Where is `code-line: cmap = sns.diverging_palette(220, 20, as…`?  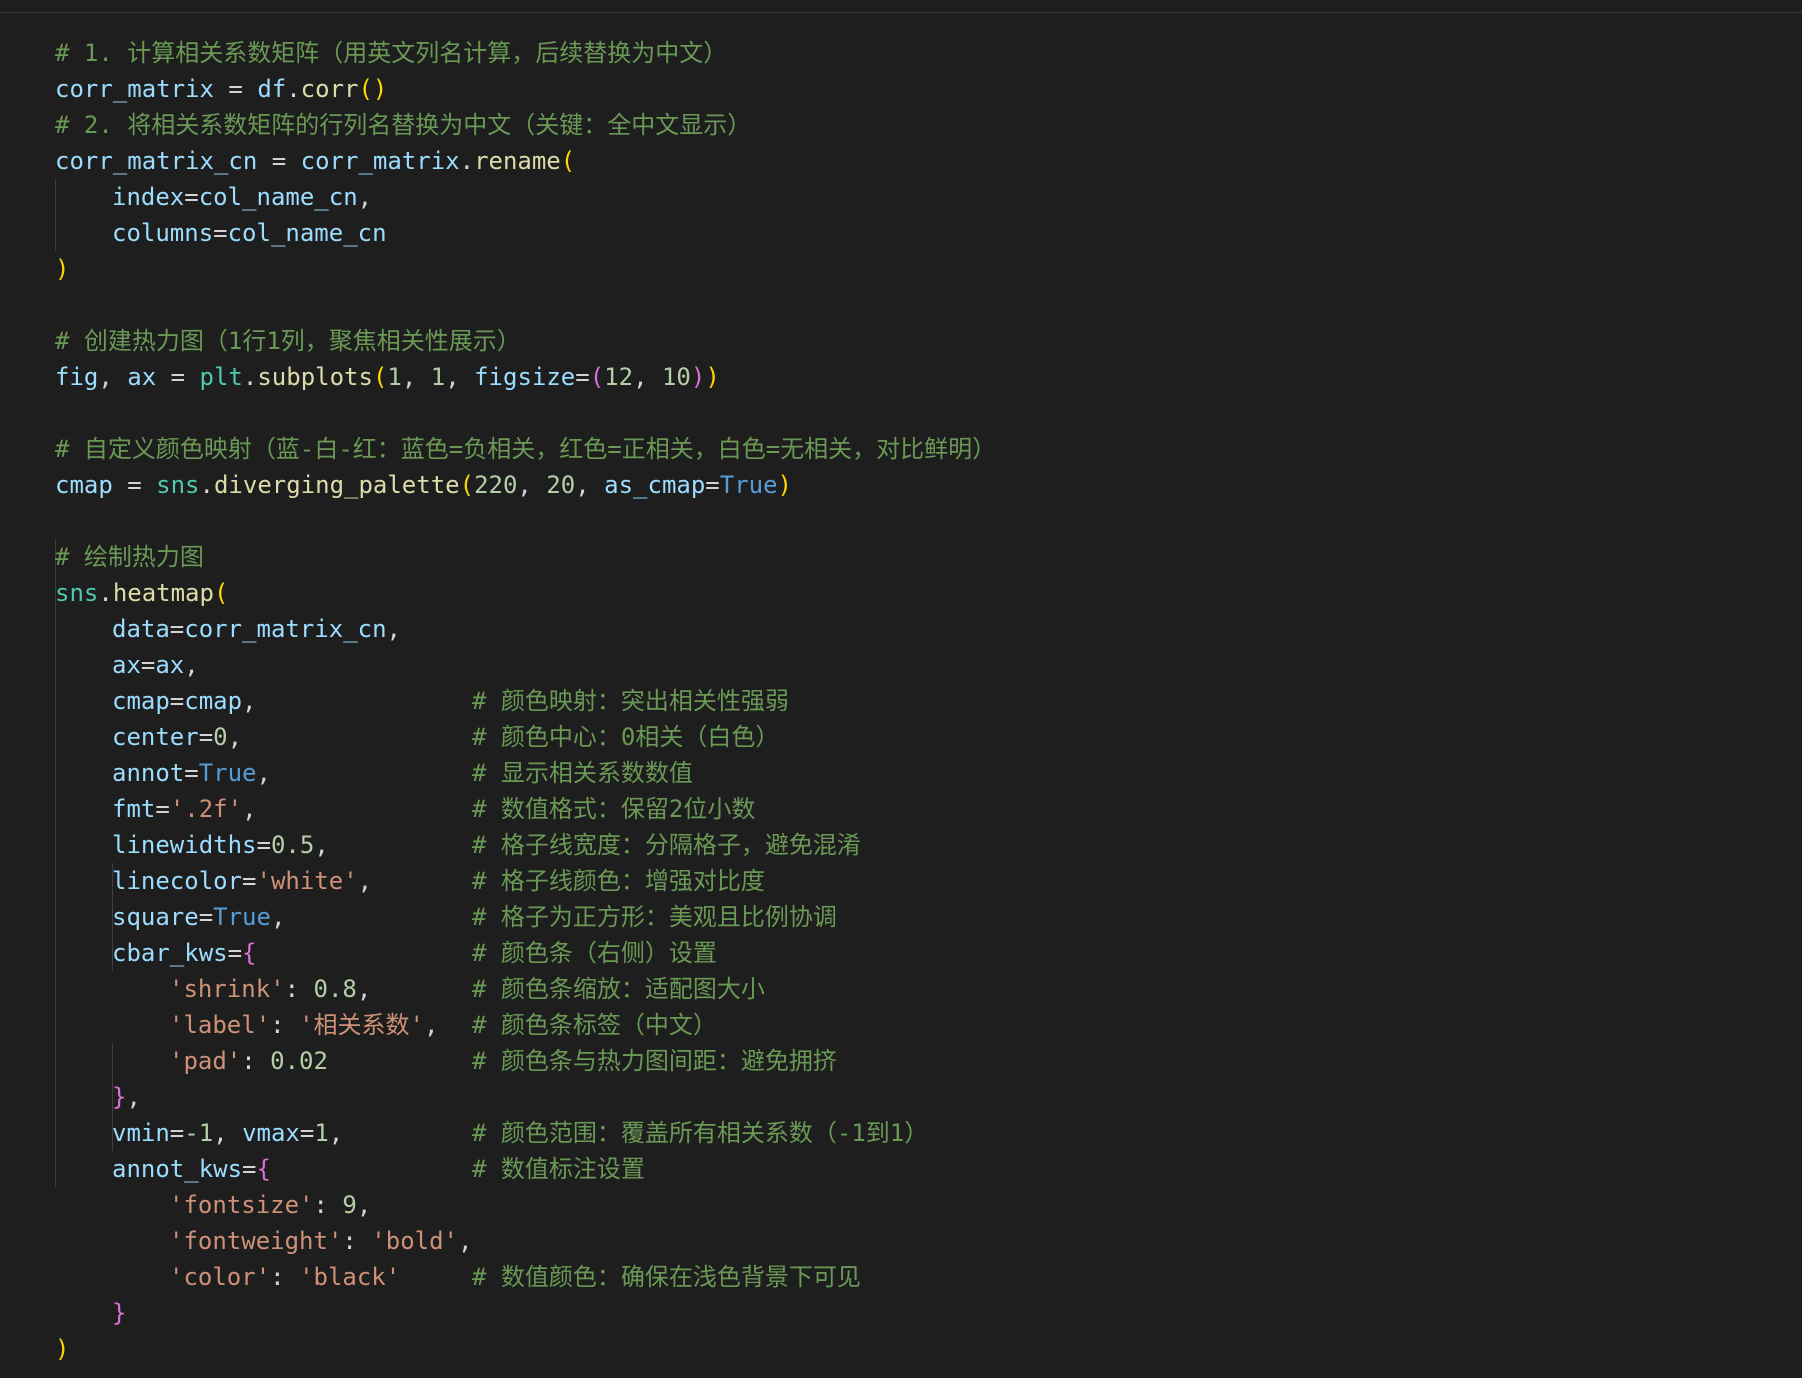
code-line: cmap = sns.diverging_palette(220, 20, as… is located at coordinates (423, 485).